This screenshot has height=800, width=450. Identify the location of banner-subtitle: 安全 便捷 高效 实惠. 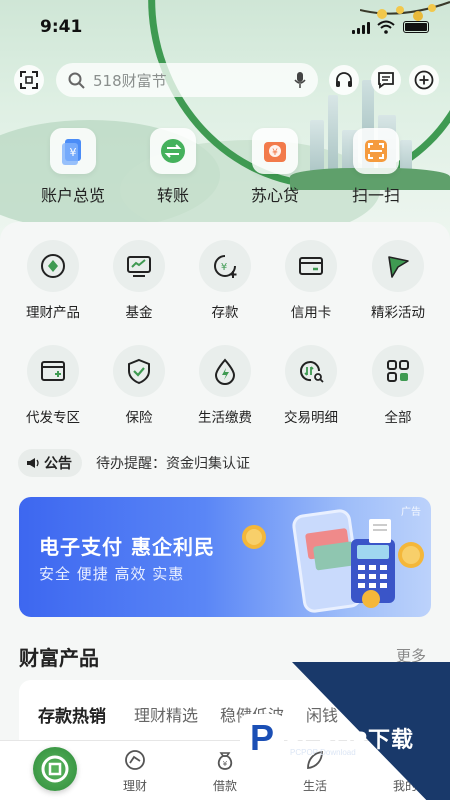
(112, 574).